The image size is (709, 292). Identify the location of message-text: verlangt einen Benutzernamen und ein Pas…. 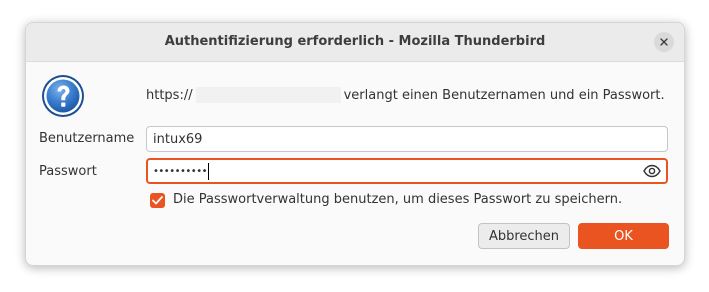
(504, 95).